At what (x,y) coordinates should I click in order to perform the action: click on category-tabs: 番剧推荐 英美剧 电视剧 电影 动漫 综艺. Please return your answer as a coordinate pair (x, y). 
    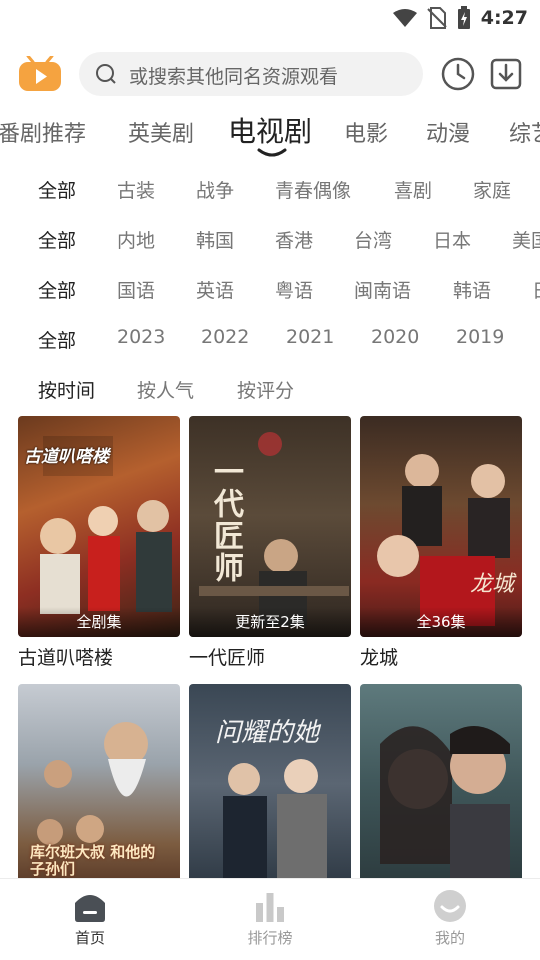
    Looking at the image, I should click on (270, 133).